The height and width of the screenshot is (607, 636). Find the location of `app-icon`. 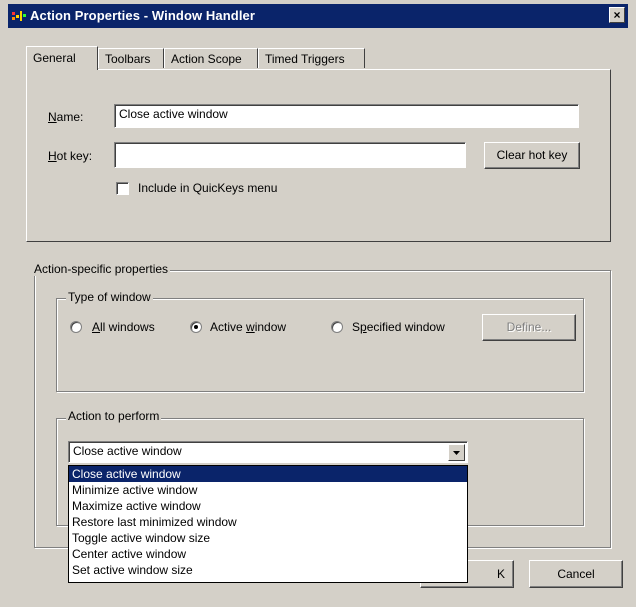

app-icon is located at coordinates (19, 16).